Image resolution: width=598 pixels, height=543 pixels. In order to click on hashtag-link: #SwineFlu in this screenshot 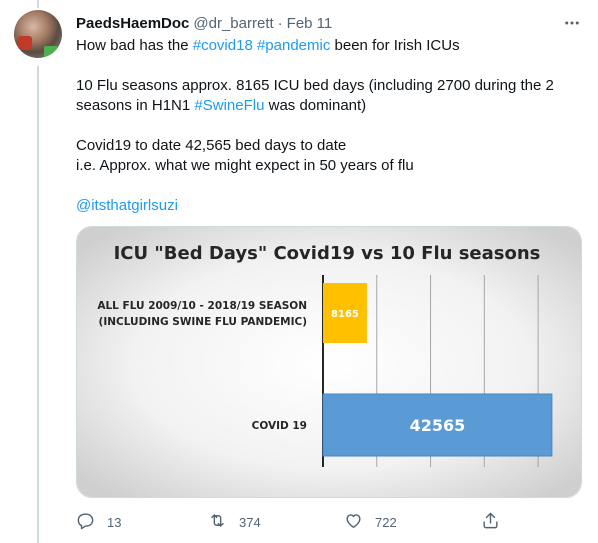, I will do `click(229, 105)`.